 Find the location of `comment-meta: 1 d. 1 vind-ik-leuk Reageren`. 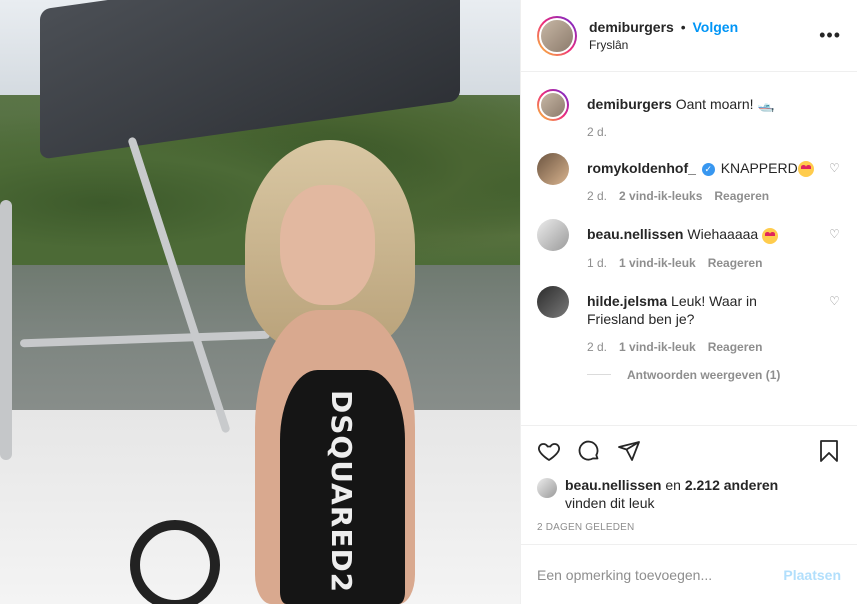

comment-meta: 1 d. 1 vind-ik-leuk Reageren is located at coordinates (702, 263).